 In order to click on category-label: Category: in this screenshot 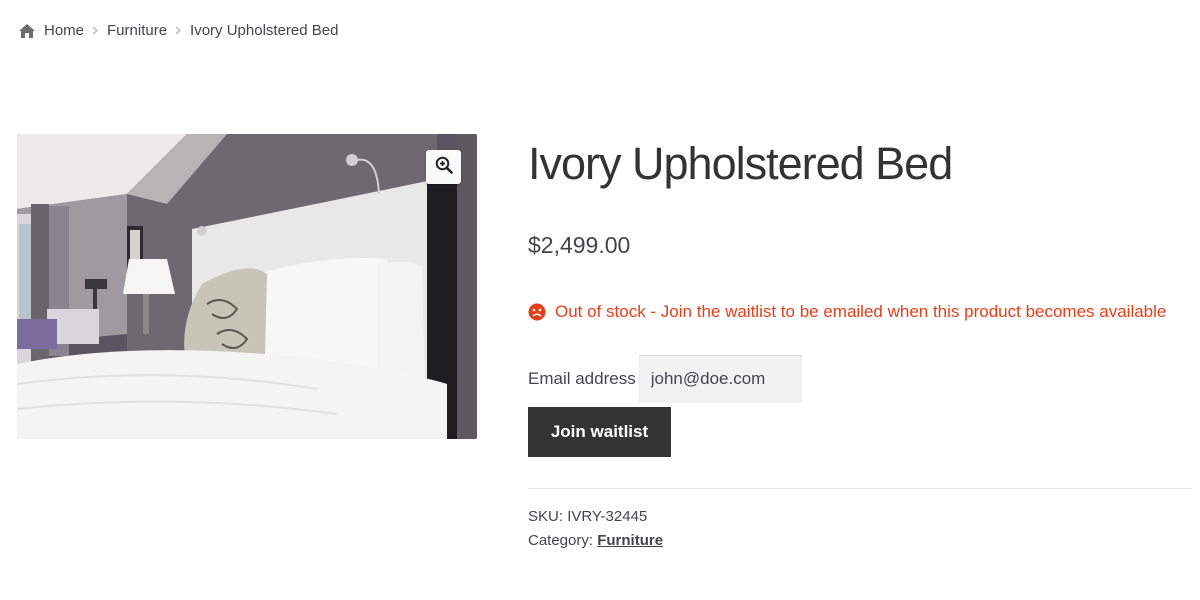, I will do `click(561, 540)`.